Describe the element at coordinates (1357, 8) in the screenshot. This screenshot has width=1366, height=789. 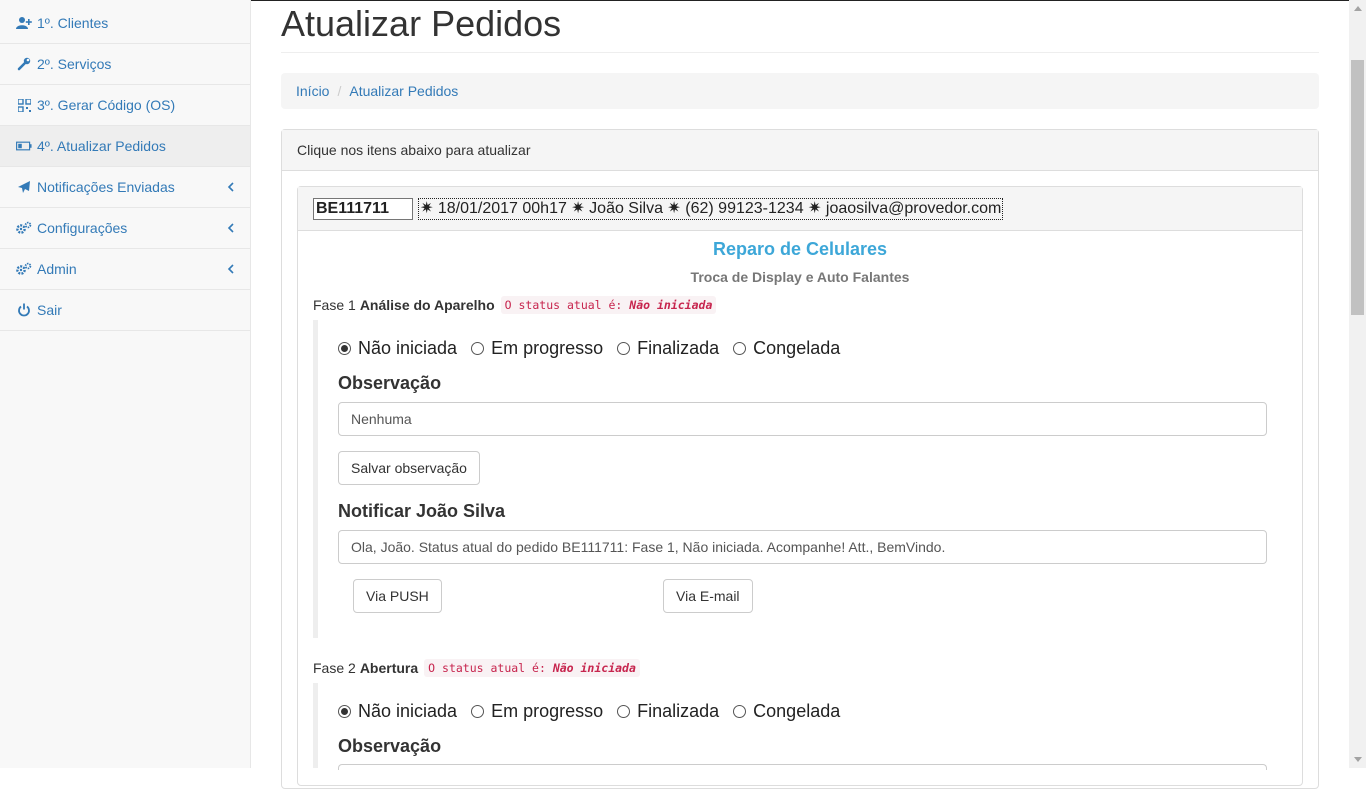
I see `scroll-up-arrow-icon` at that location.